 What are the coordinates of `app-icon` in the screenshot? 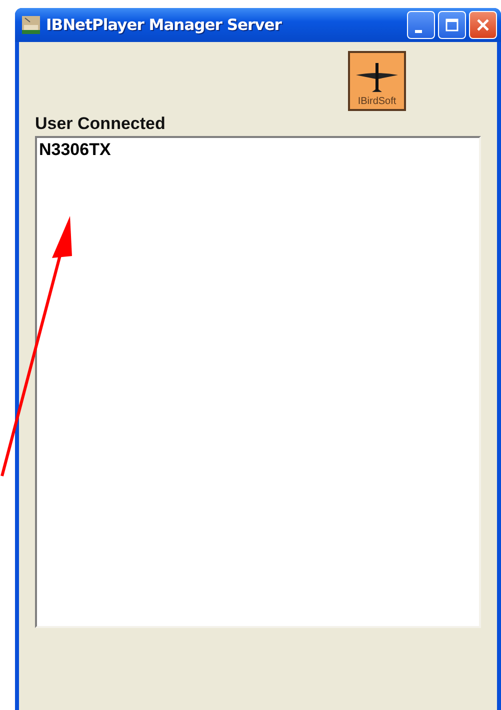 It's located at (31, 25).